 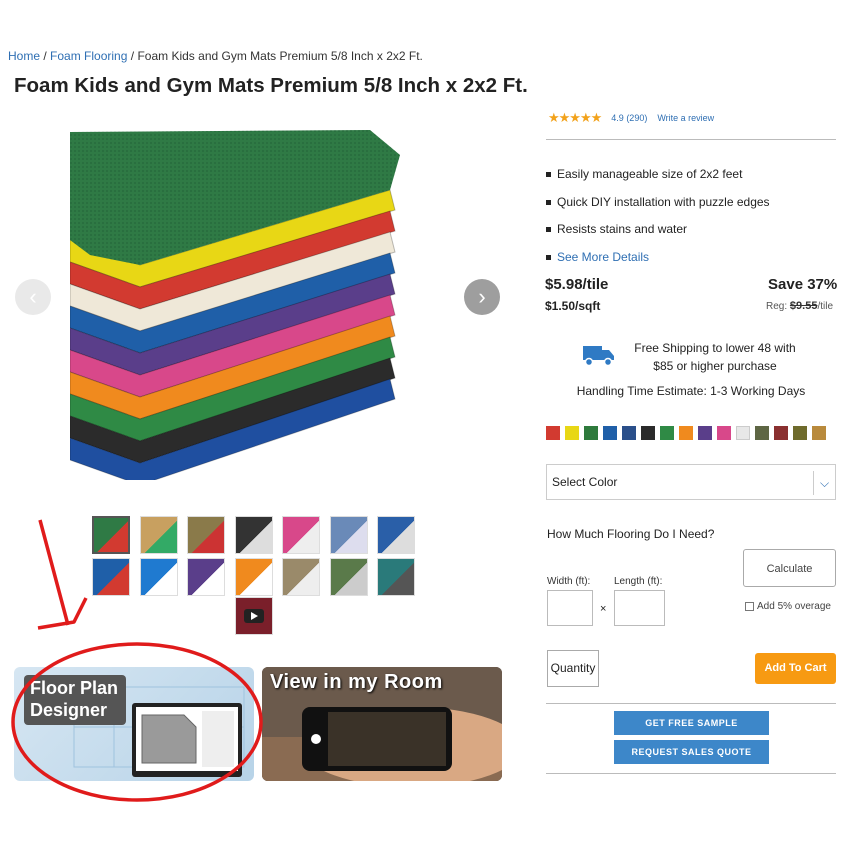 I want to click on chevron-down-icon: ⌵, so click(x=824, y=483).